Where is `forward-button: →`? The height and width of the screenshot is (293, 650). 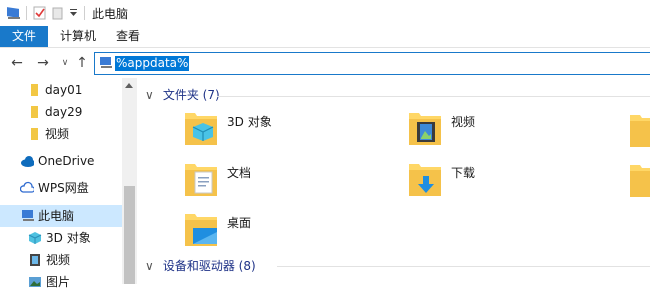
forward-button: → is located at coordinates (43, 63).